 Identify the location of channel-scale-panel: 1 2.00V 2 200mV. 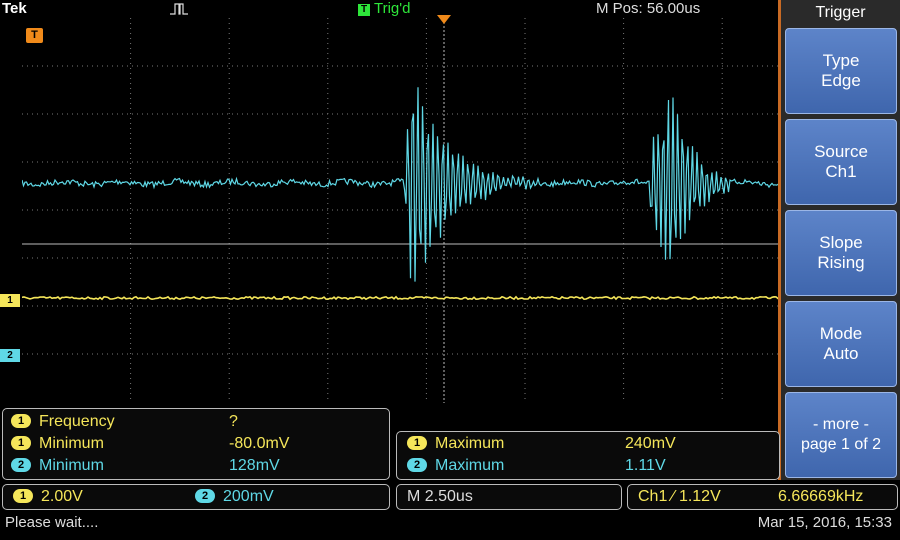
(196, 497).